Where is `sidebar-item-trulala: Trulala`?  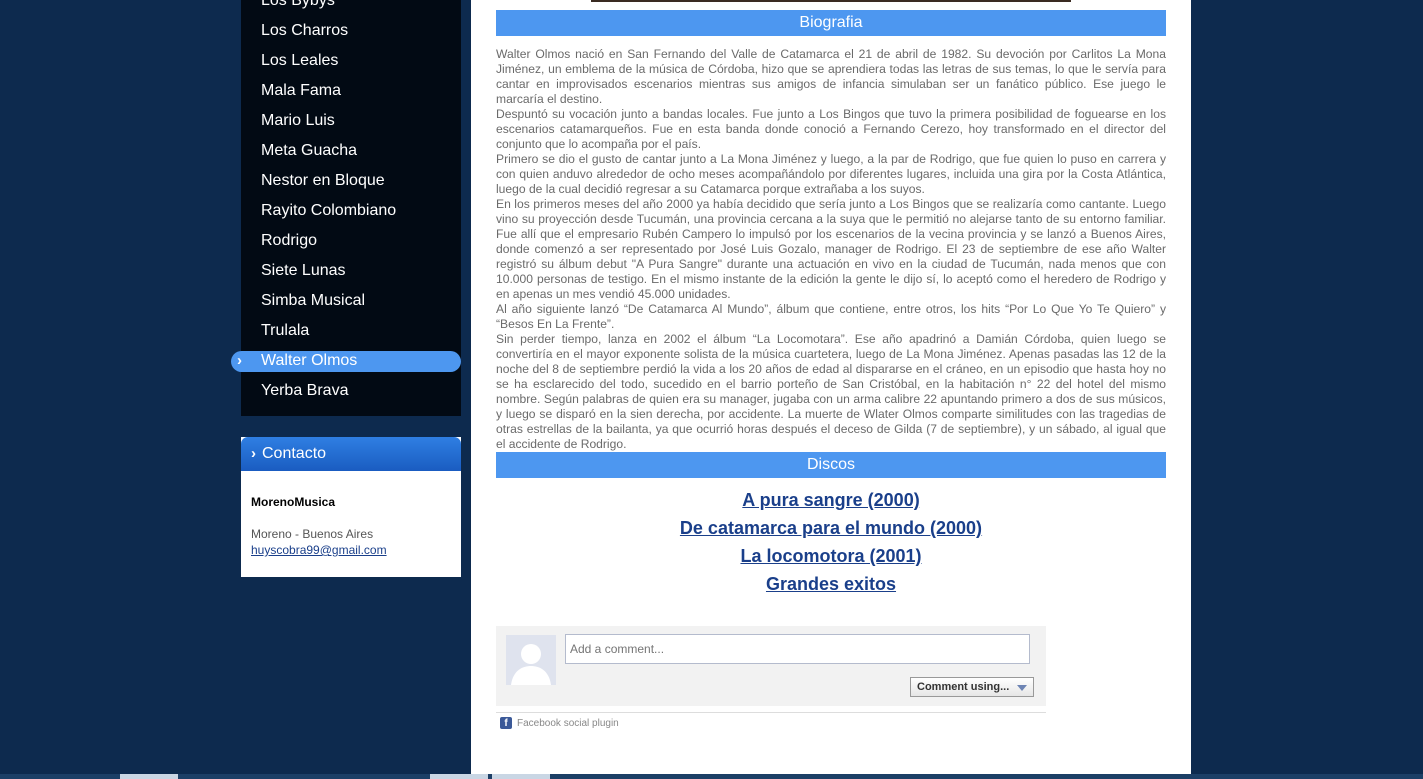 sidebar-item-trulala: Trulala is located at coordinates (351, 331).